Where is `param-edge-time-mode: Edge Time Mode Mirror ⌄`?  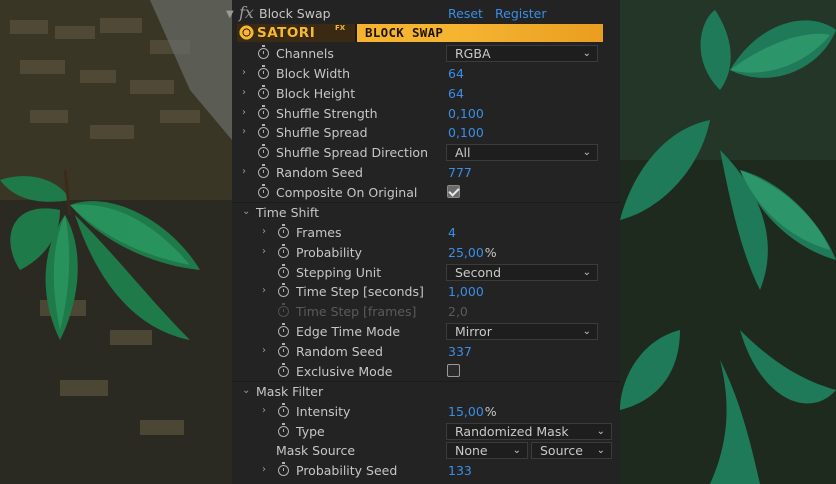 param-edge-time-mode: Edge Time Mode Mirror ⌄ is located at coordinates (426, 331).